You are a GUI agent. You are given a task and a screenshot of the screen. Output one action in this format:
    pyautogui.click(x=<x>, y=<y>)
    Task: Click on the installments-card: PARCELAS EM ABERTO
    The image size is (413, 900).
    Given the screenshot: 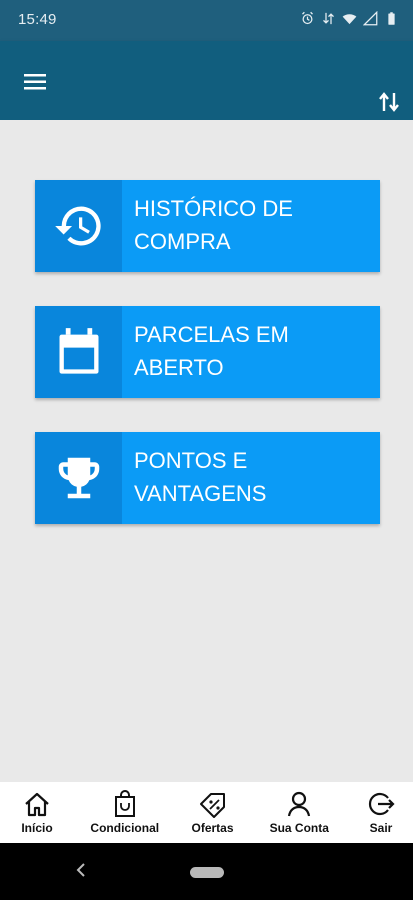 What is the action you would take?
    pyautogui.click(x=207, y=352)
    